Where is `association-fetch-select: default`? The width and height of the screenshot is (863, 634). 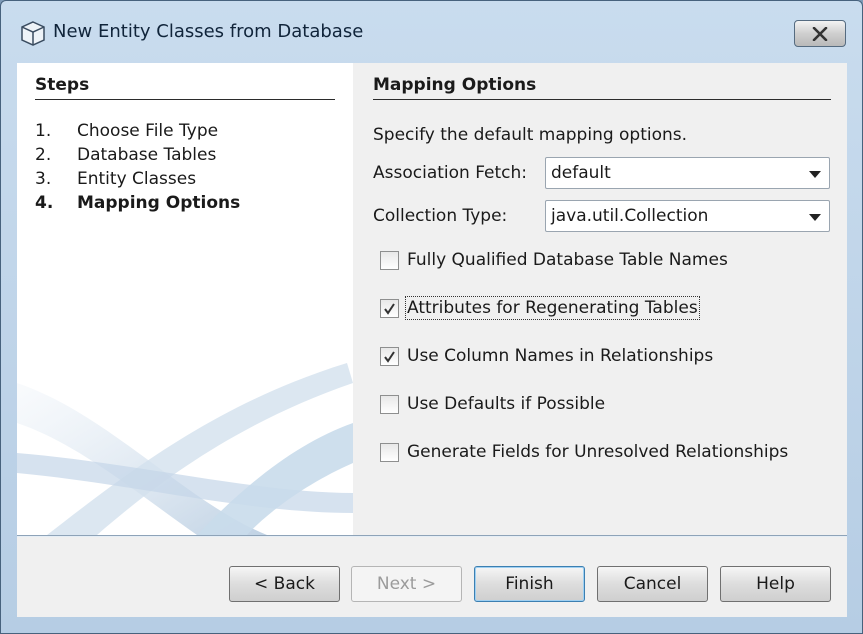 association-fetch-select: default is located at coordinates (687, 173).